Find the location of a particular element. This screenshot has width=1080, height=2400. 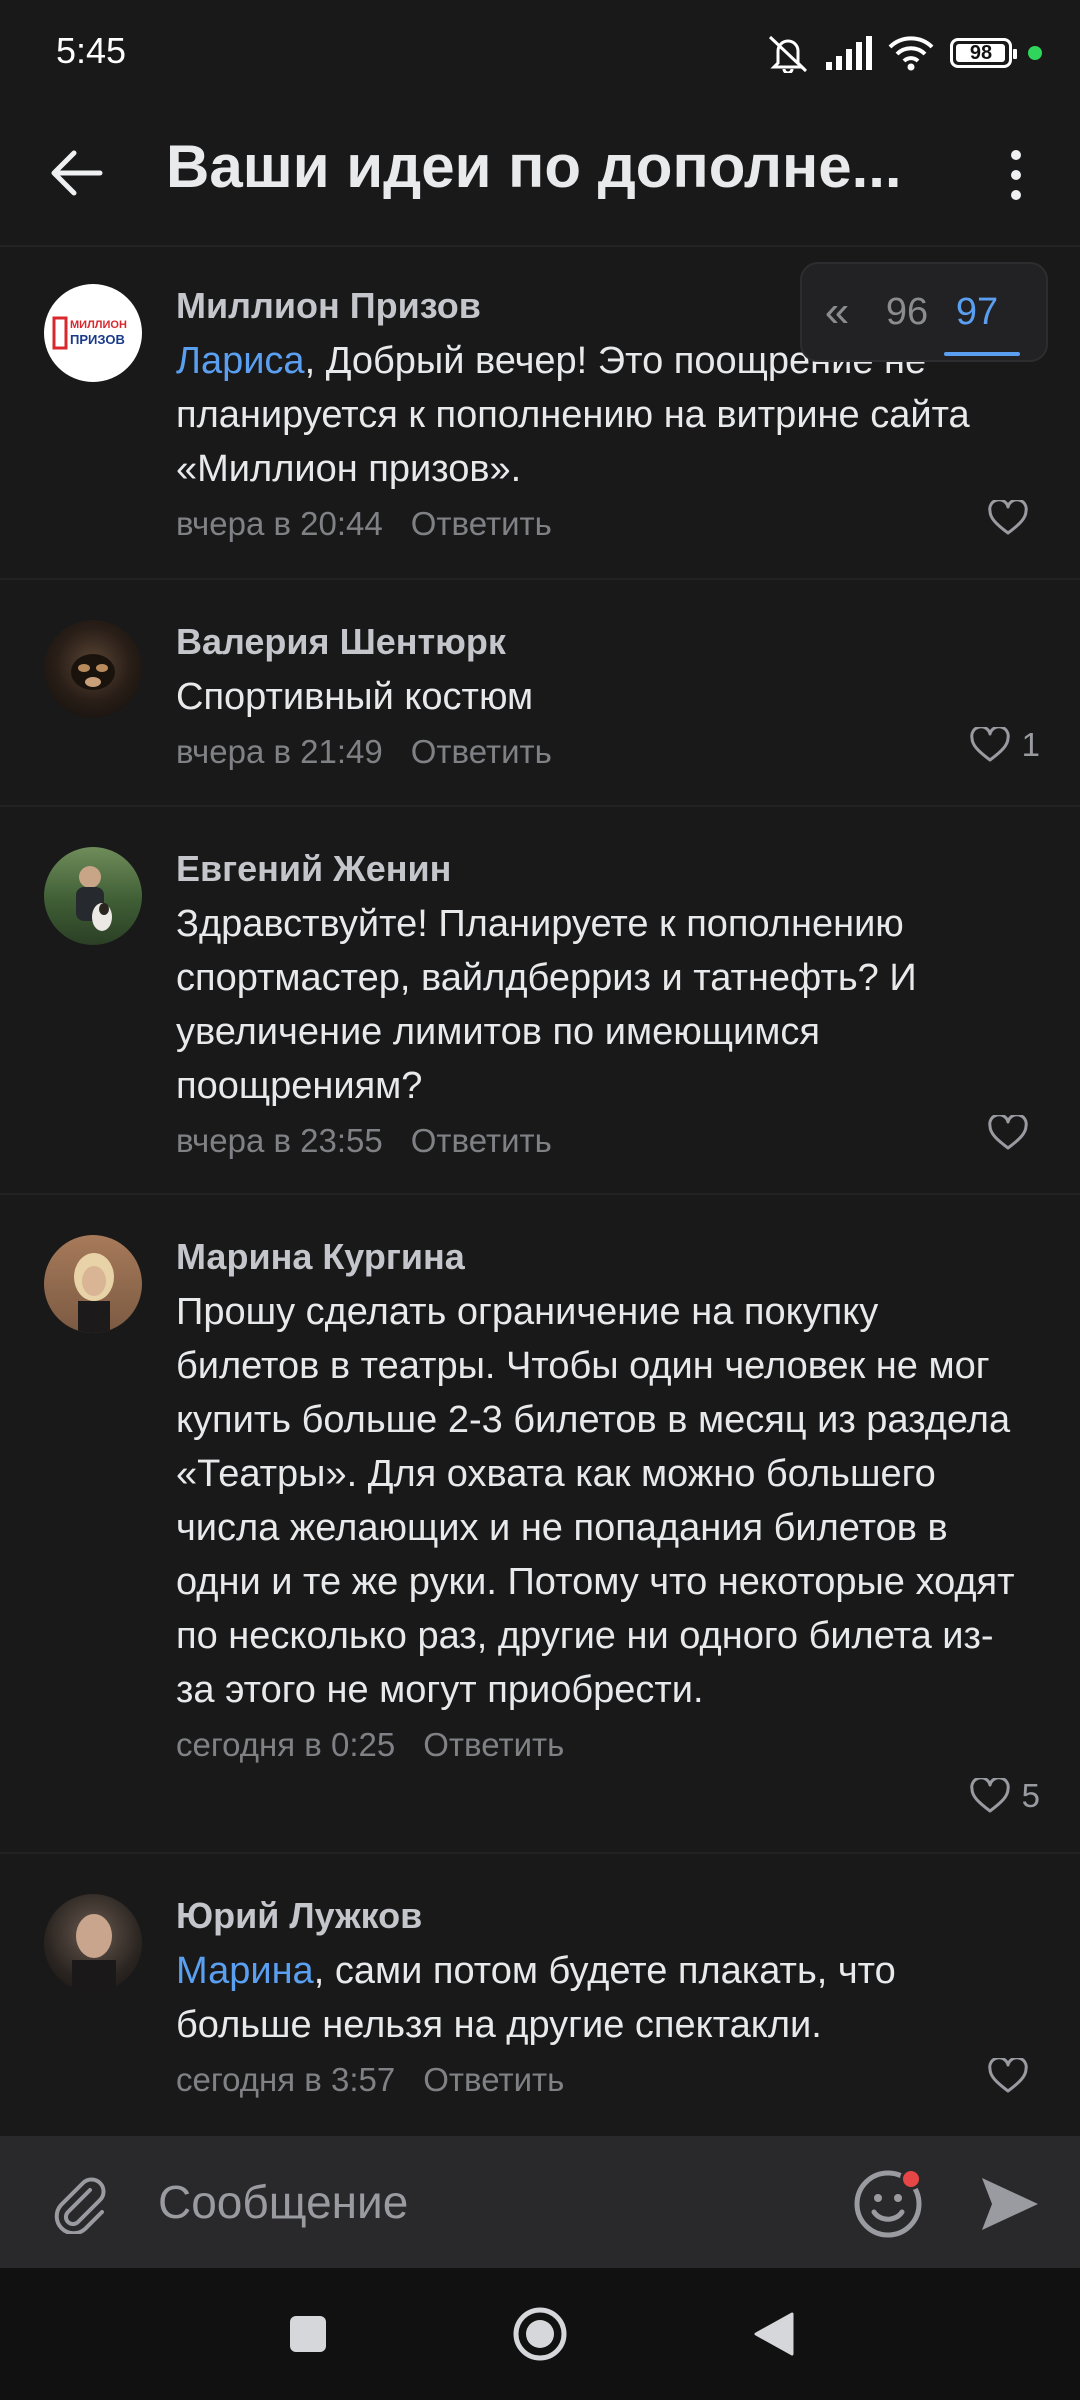

avatar: МИЛЛИОН ПРИЗОВ is located at coordinates (93, 333).